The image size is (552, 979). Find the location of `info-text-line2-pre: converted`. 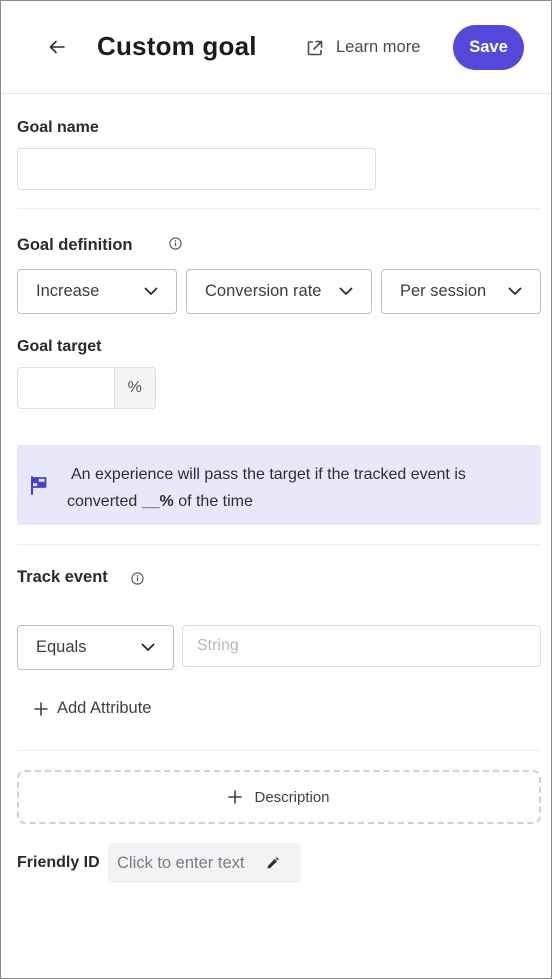

info-text-line2-pre: converted is located at coordinates (104, 501).